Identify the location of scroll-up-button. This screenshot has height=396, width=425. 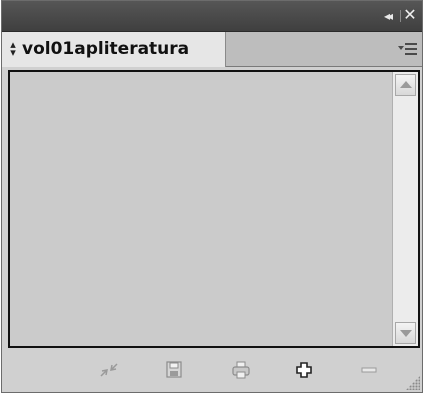
(405, 85).